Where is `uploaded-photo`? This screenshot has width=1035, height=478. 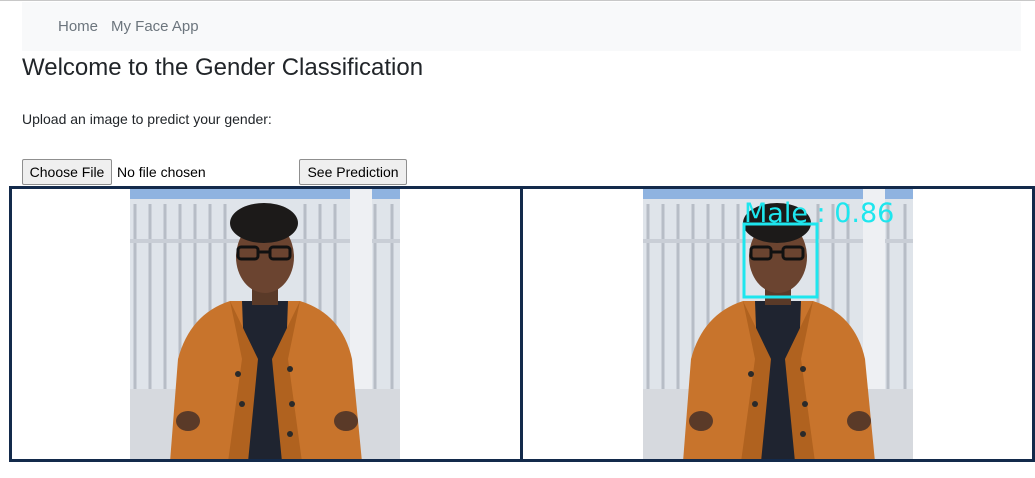
uploaded-photo is located at coordinates (265, 324).